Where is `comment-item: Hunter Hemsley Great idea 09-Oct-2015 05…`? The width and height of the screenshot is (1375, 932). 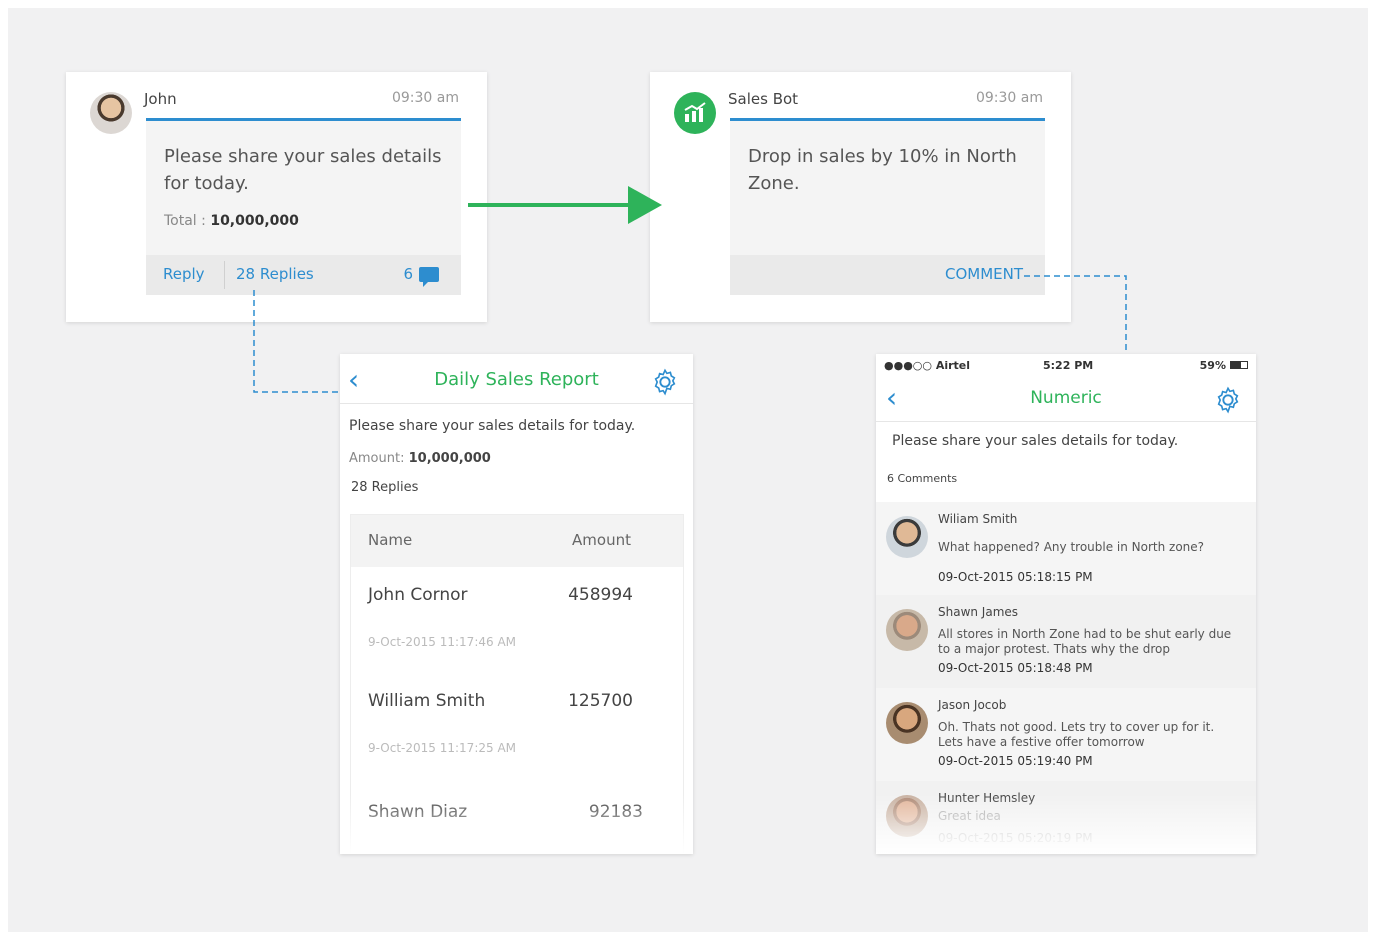
comment-item: Hunter Hemsley Great idea 09-Oct-2015 05… is located at coordinates (1066, 817).